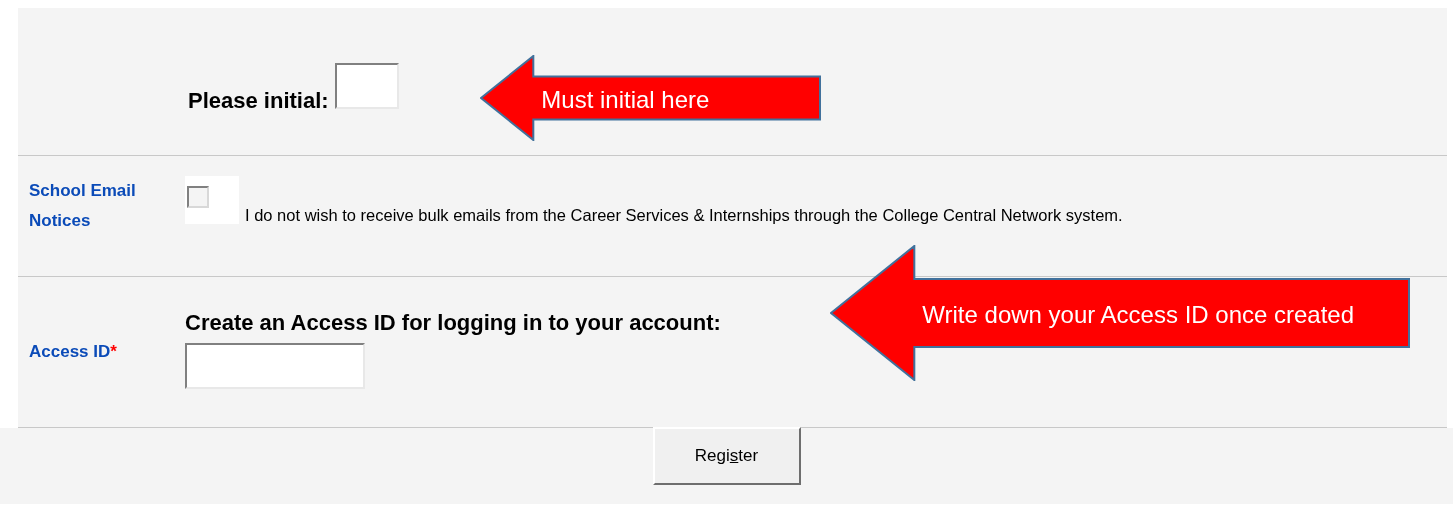  Describe the element at coordinates (258, 100) in the screenshot. I see `initial-prompt: Please initial:` at that location.